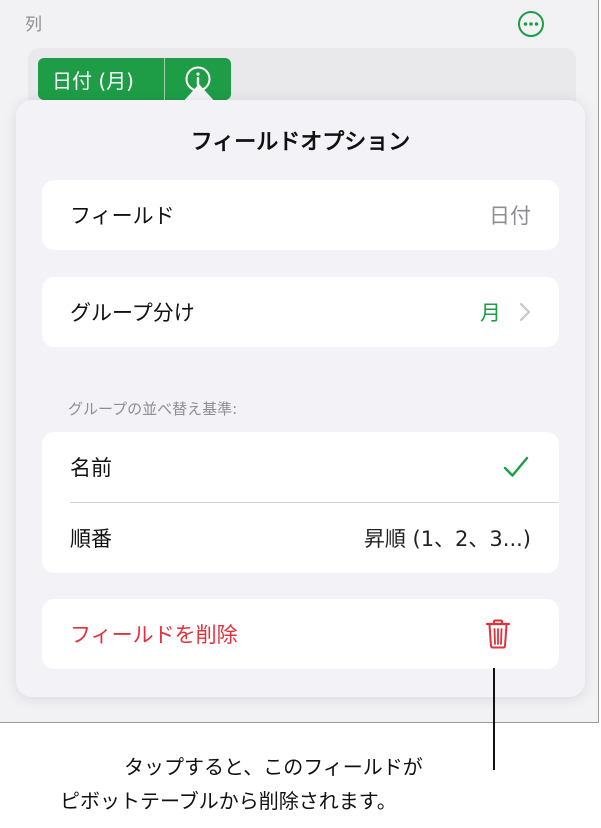  I want to click on sort-order-label: 順番, so click(91, 539).